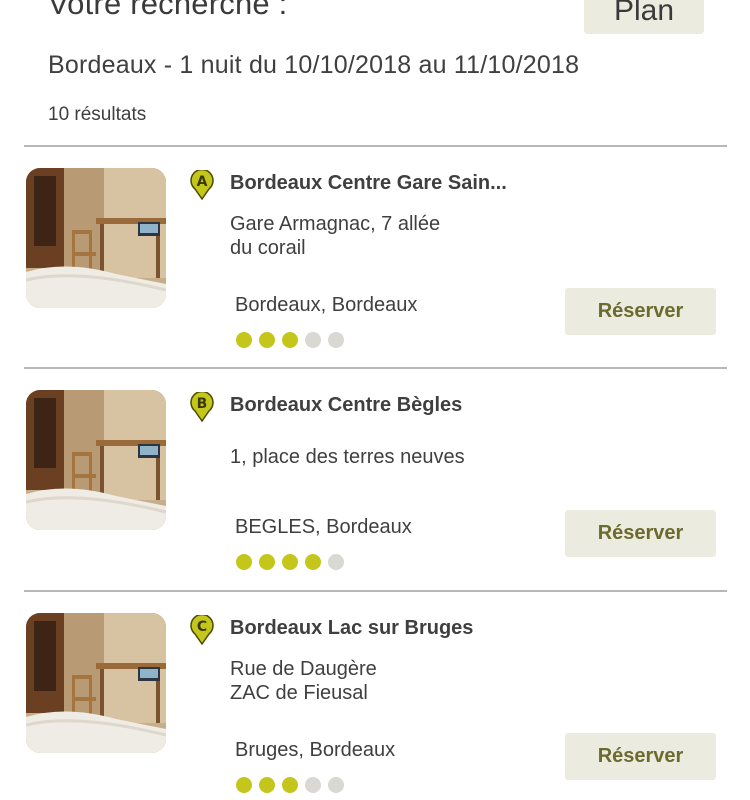 The width and height of the screenshot is (750, 800). I want to click on hotel-name: Bordeaux Lac sur Bruges, so click(351, 628).